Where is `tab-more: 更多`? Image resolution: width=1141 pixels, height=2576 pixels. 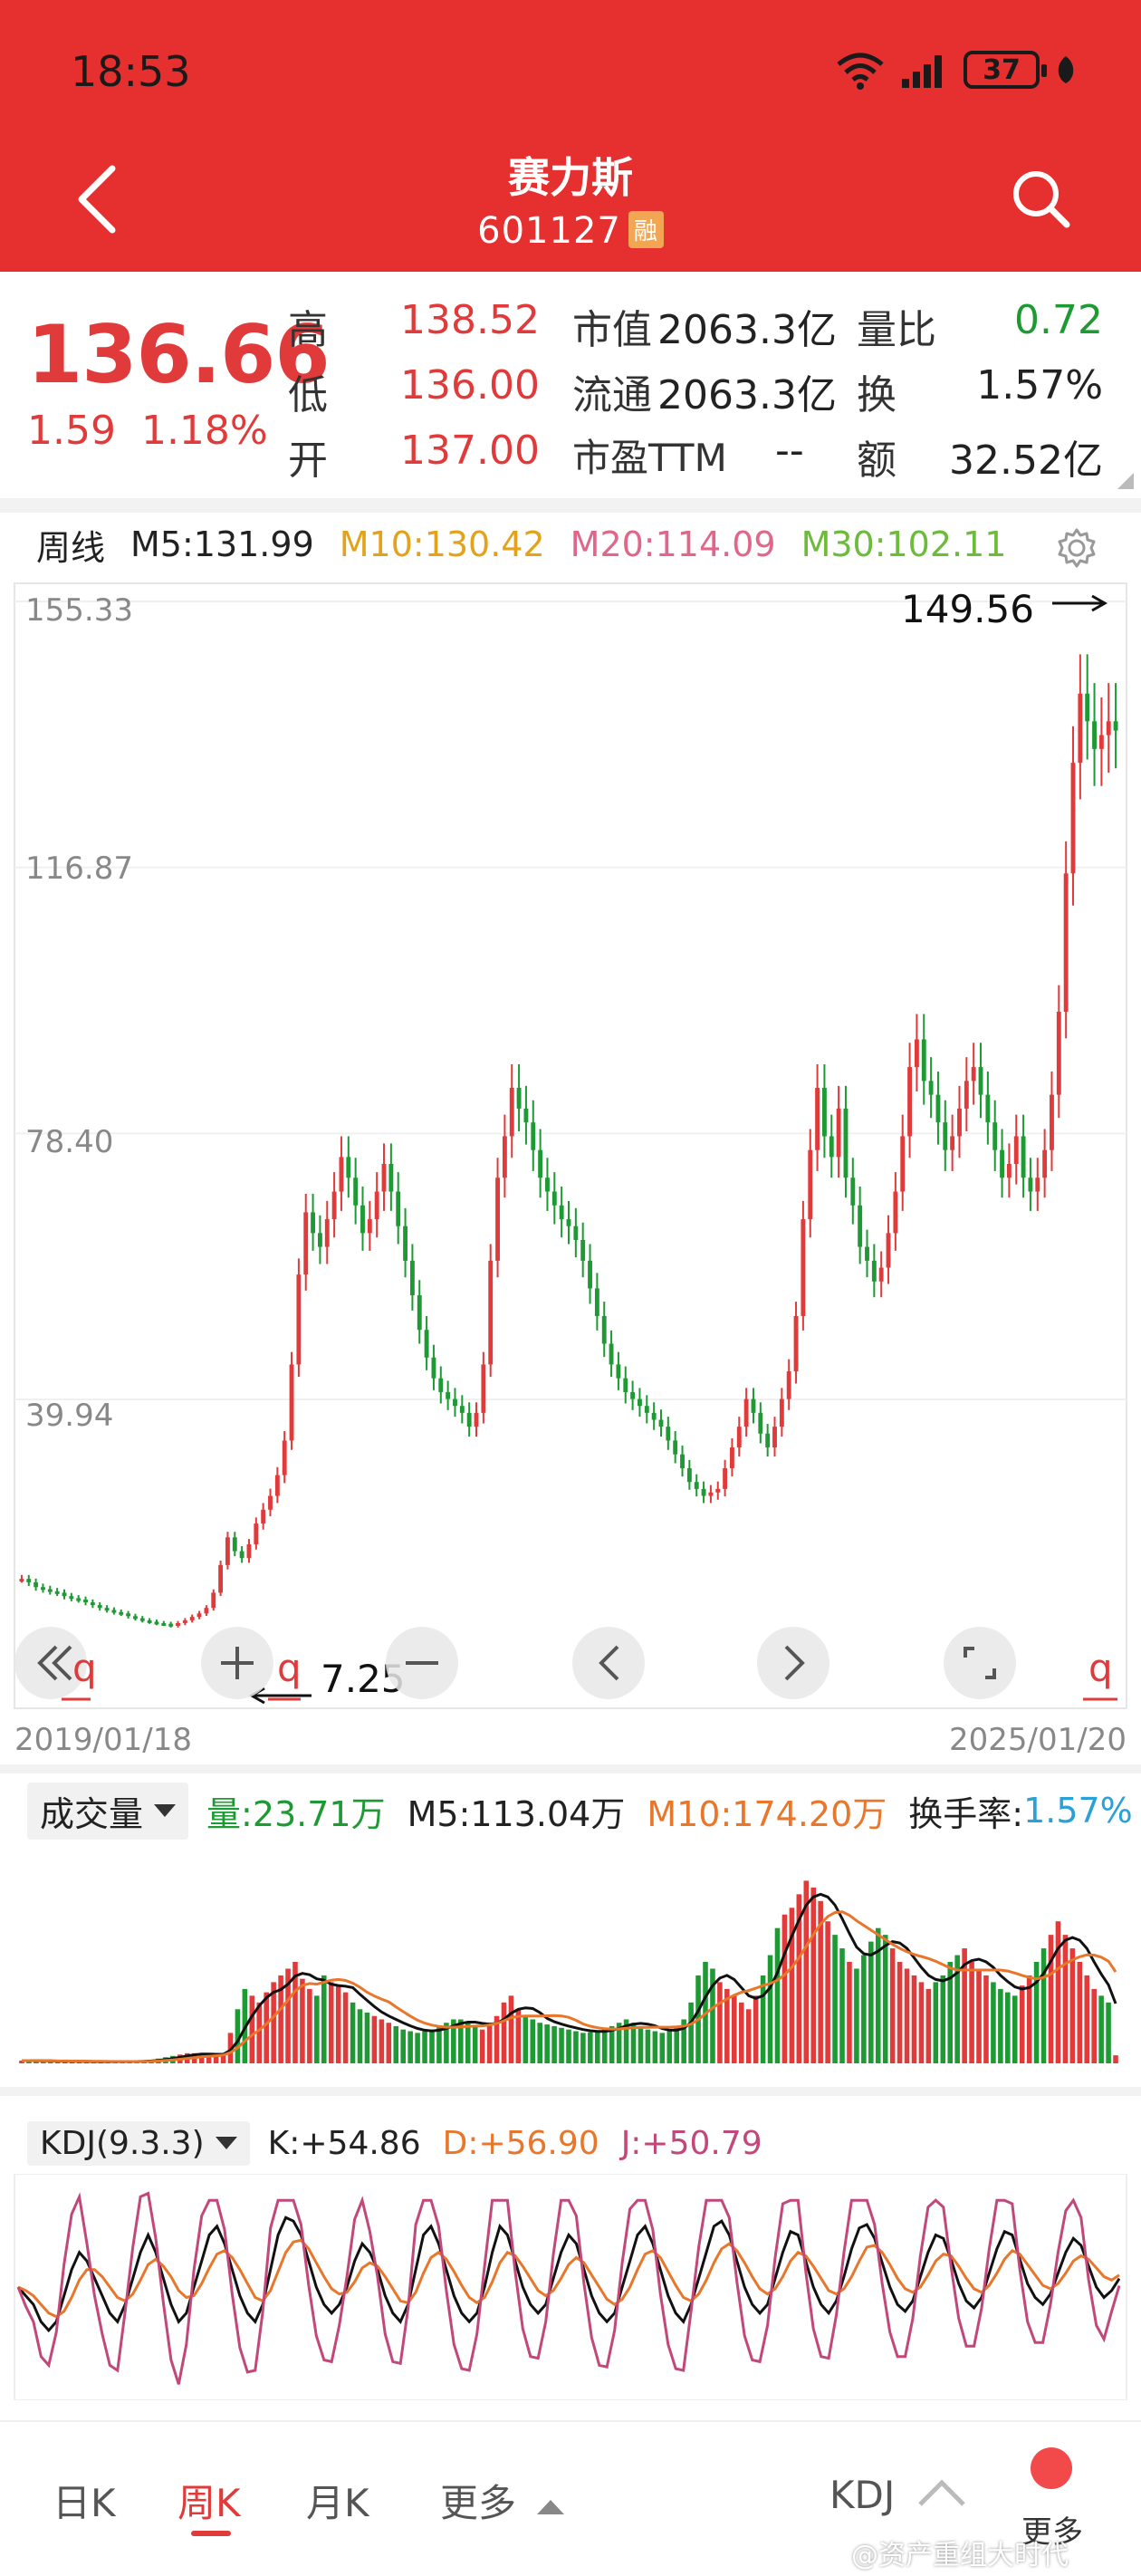
tab-more: 更多 is located at coordinates (503, 2500).